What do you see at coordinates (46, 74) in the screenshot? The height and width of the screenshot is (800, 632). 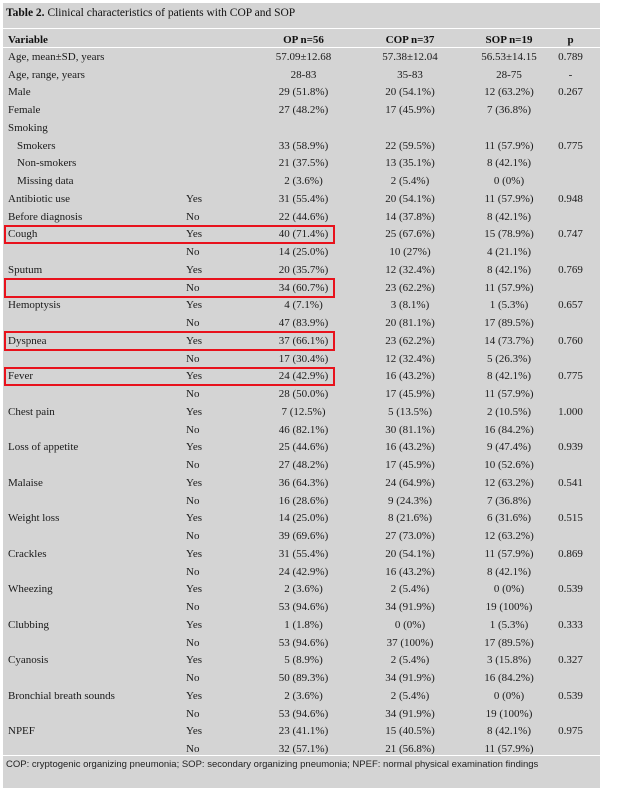 I see `cell-variable: Age, range, years` at bounding box center [46, 74].